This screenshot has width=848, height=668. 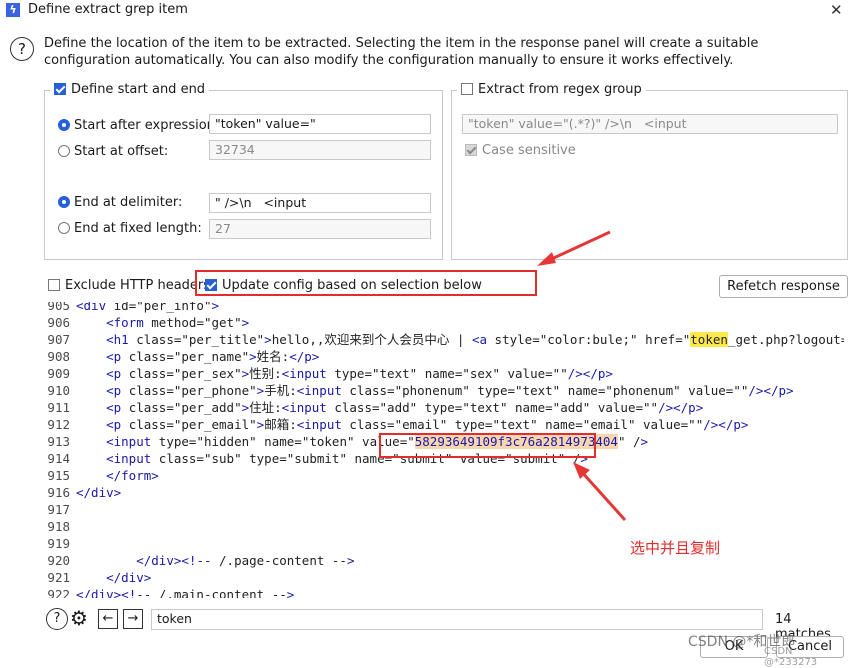 What do you see at coordinates (320, 124) in the screenshot?
I see `start-after-input: "token" value="` at bounding box center [320, 124].